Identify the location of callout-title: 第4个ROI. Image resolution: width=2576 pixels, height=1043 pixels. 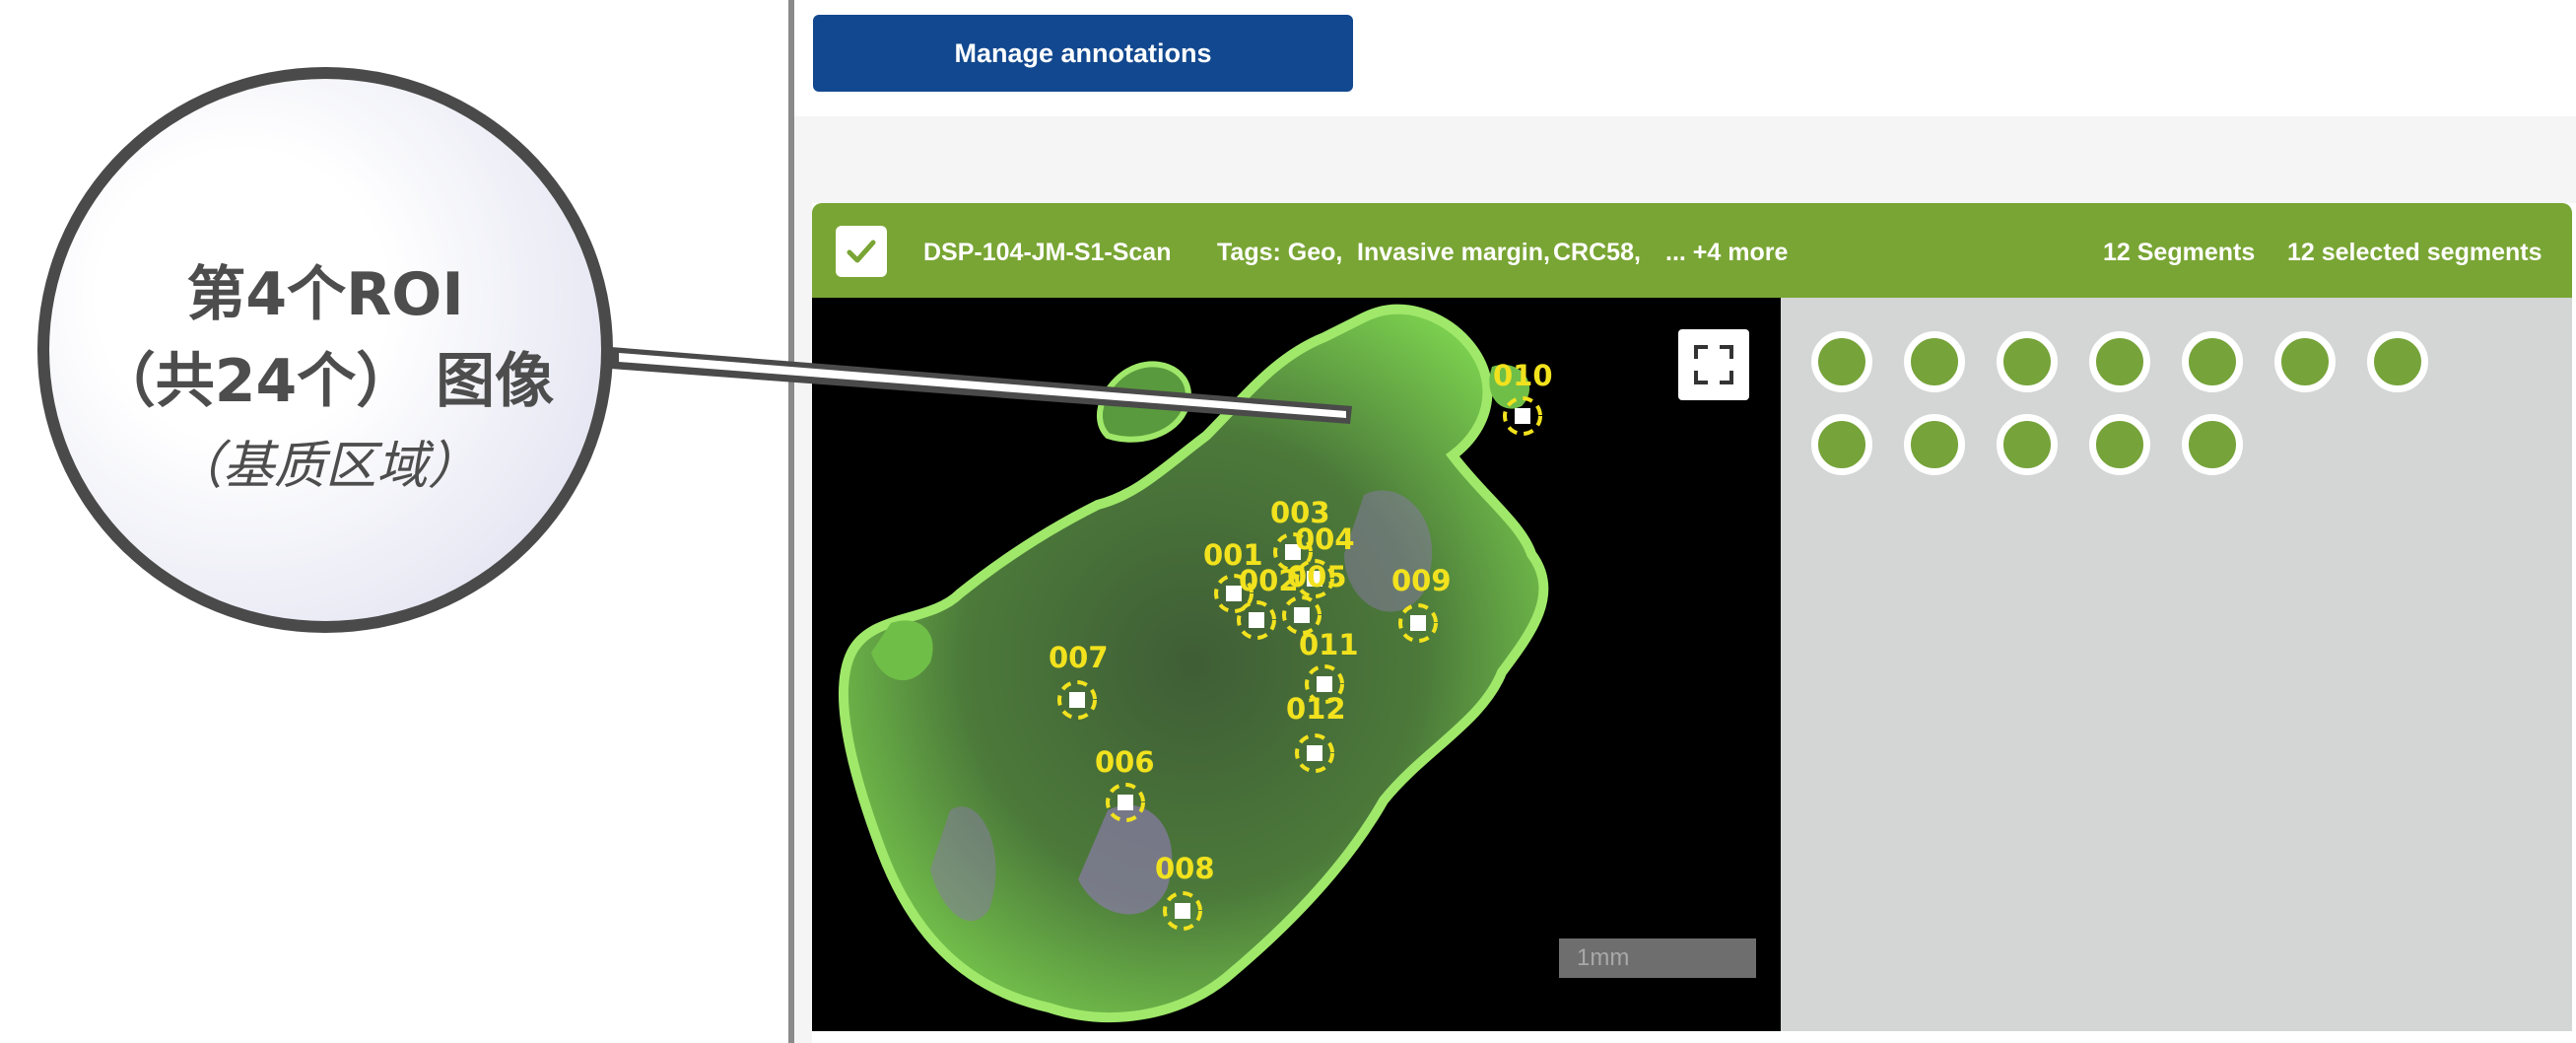
(325, 294).